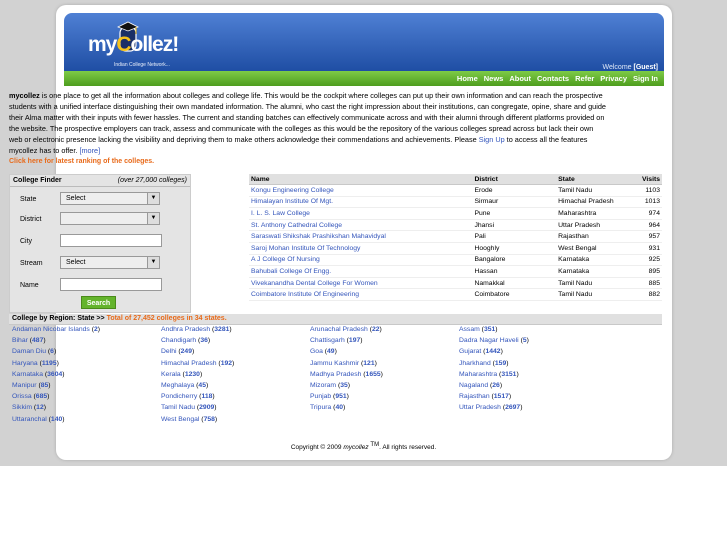  I want to click on college-link: St. Anthony Cathedral College, so click(296, 225).